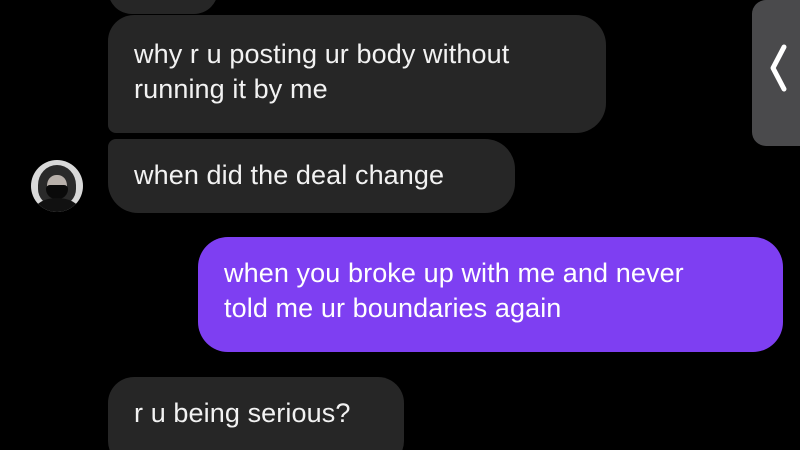  I want to click on message-bubble-incoming: r u being serious?, so click(256, 413).